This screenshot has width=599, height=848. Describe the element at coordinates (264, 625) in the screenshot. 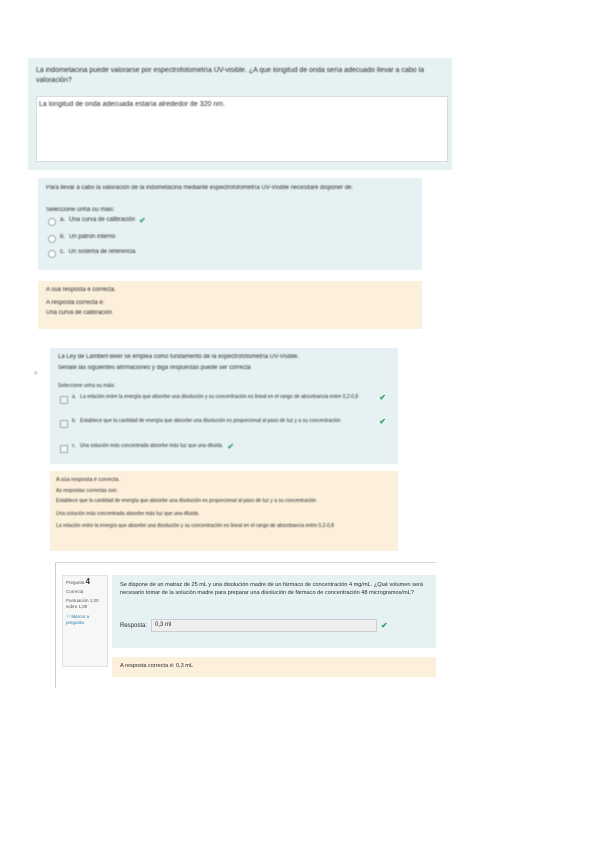

I see `response-input: 0,3 ml` at that location.